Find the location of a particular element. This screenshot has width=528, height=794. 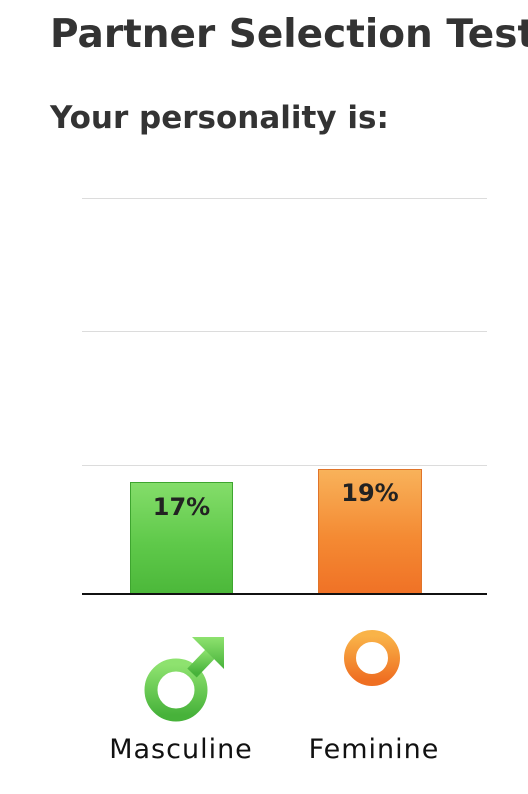

category-label-masculine: Masculine is located at coordinates (181, 749).